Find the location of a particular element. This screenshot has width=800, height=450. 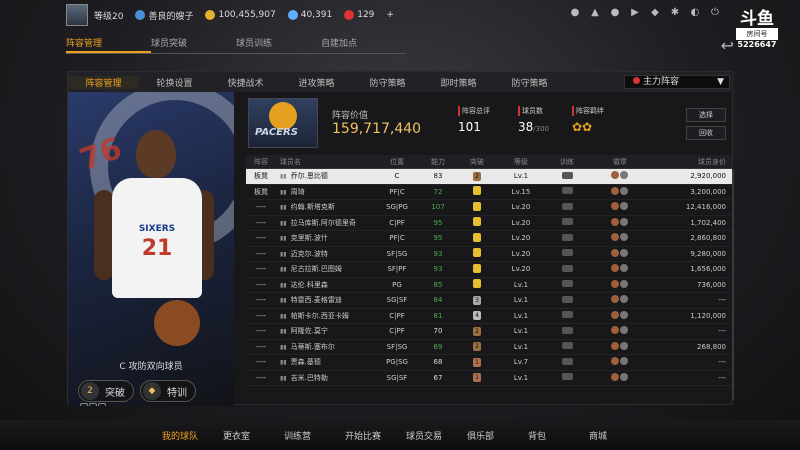

player-name: 吉米.巴特勒 is located at coordinates (309, 377).